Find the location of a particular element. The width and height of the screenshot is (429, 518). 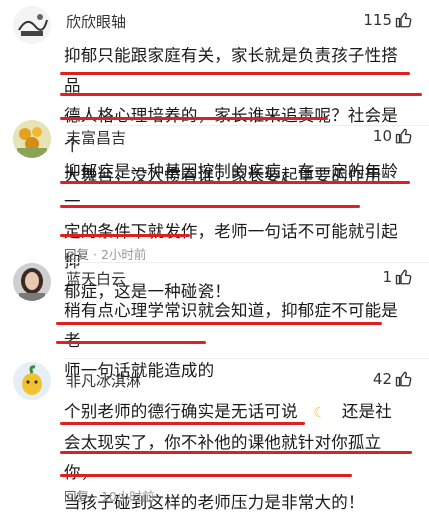

comment-meta: 回复 · 2小时前 is located at coordinates (105, 253).